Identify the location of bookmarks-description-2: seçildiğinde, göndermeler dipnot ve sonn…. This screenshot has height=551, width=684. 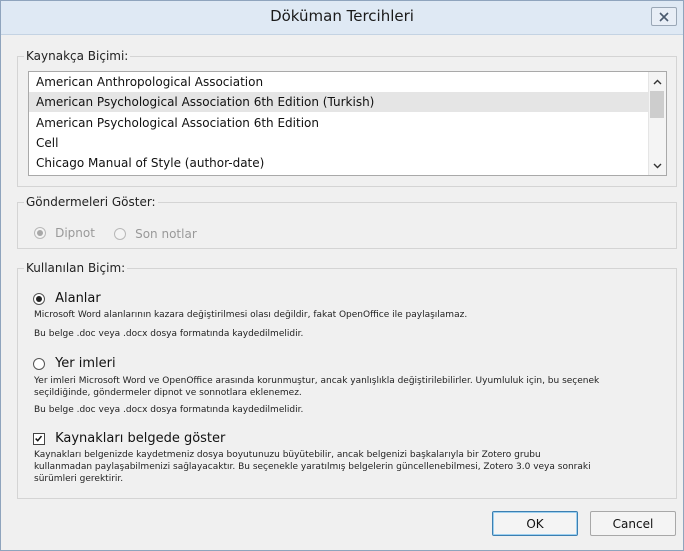
(168, 393).